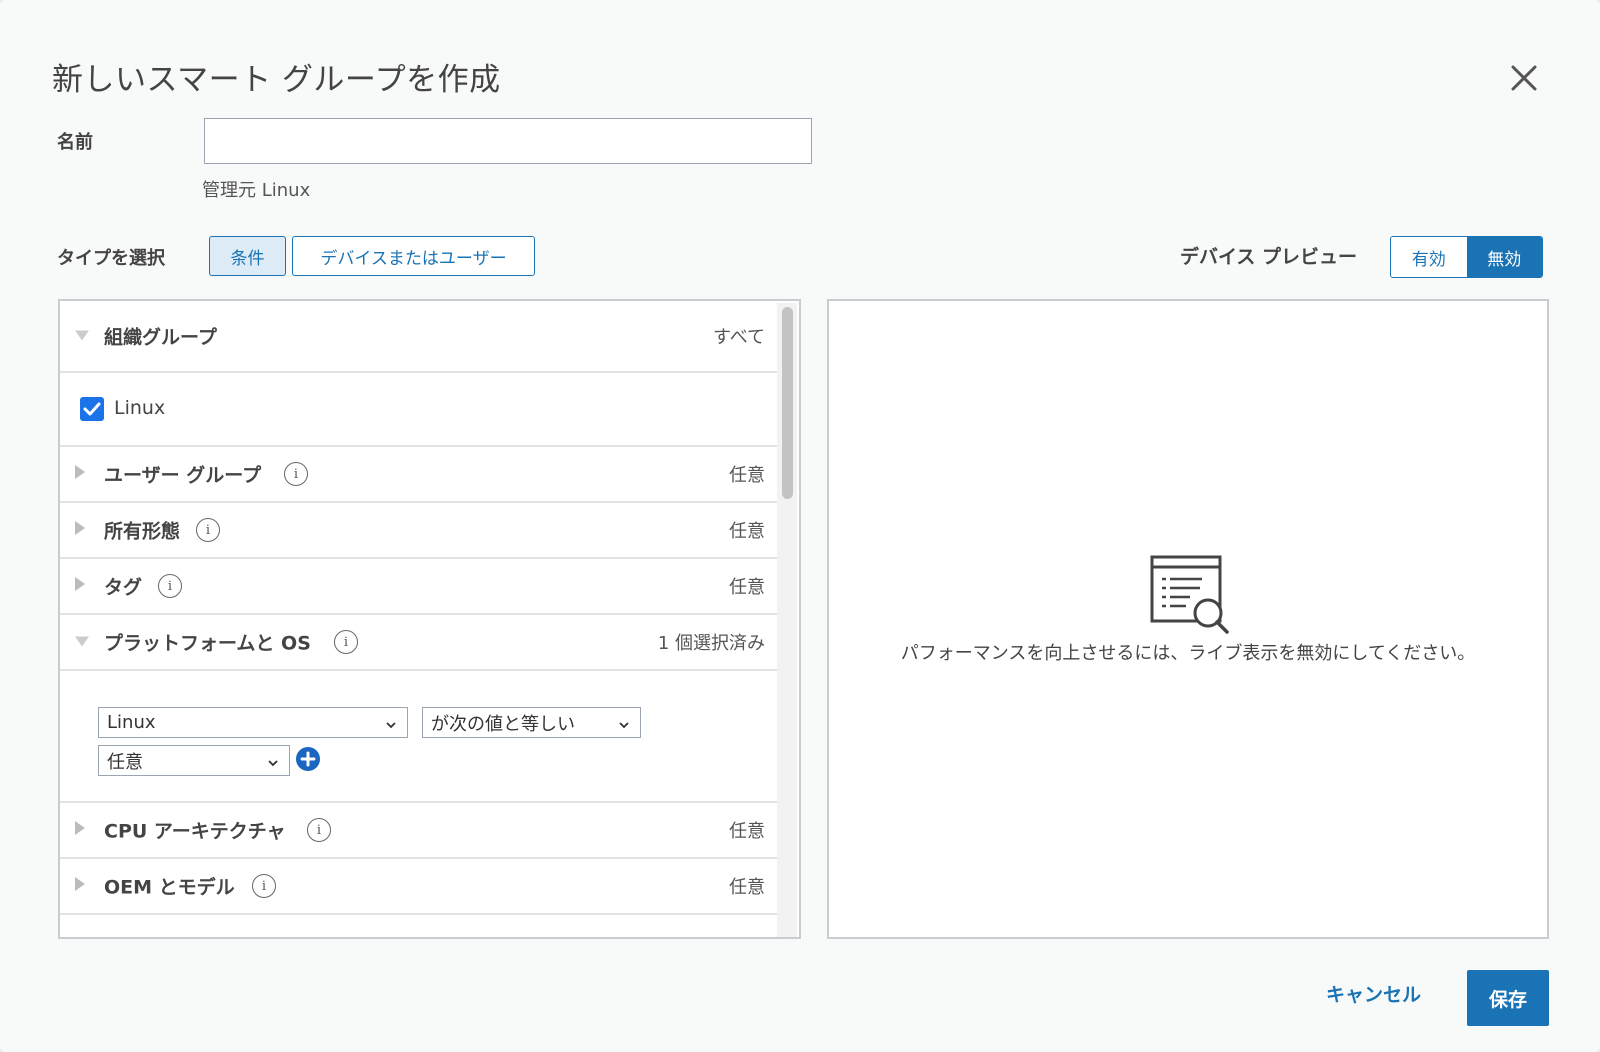  Describe the element at coordinates (160, 337) in the screenshot. I see `criteria-label: 組織グループ` at that location.